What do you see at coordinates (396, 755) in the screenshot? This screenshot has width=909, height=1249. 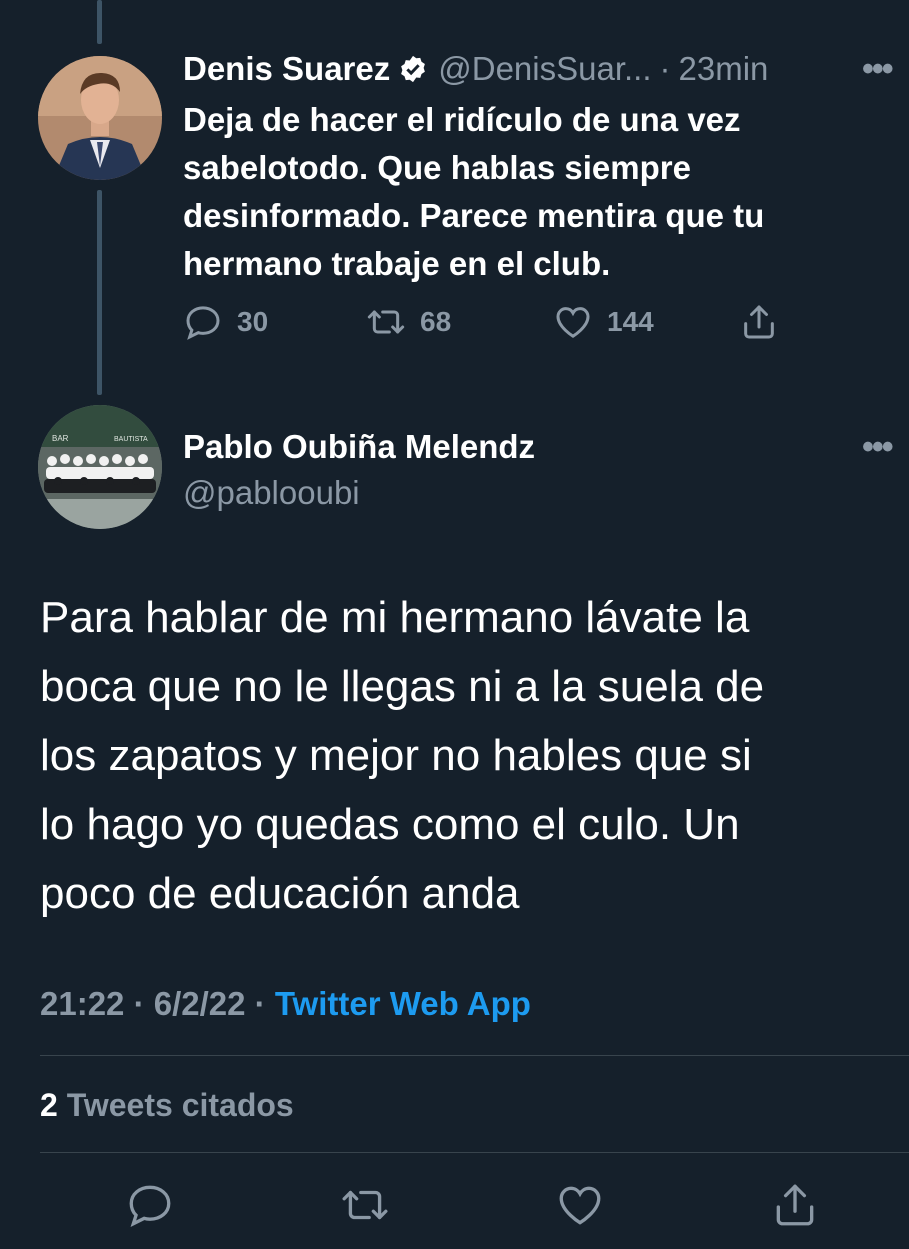 I see `tweet-text-line: los zapatos y mejor no hables que si` at bounding box center [396, 755].